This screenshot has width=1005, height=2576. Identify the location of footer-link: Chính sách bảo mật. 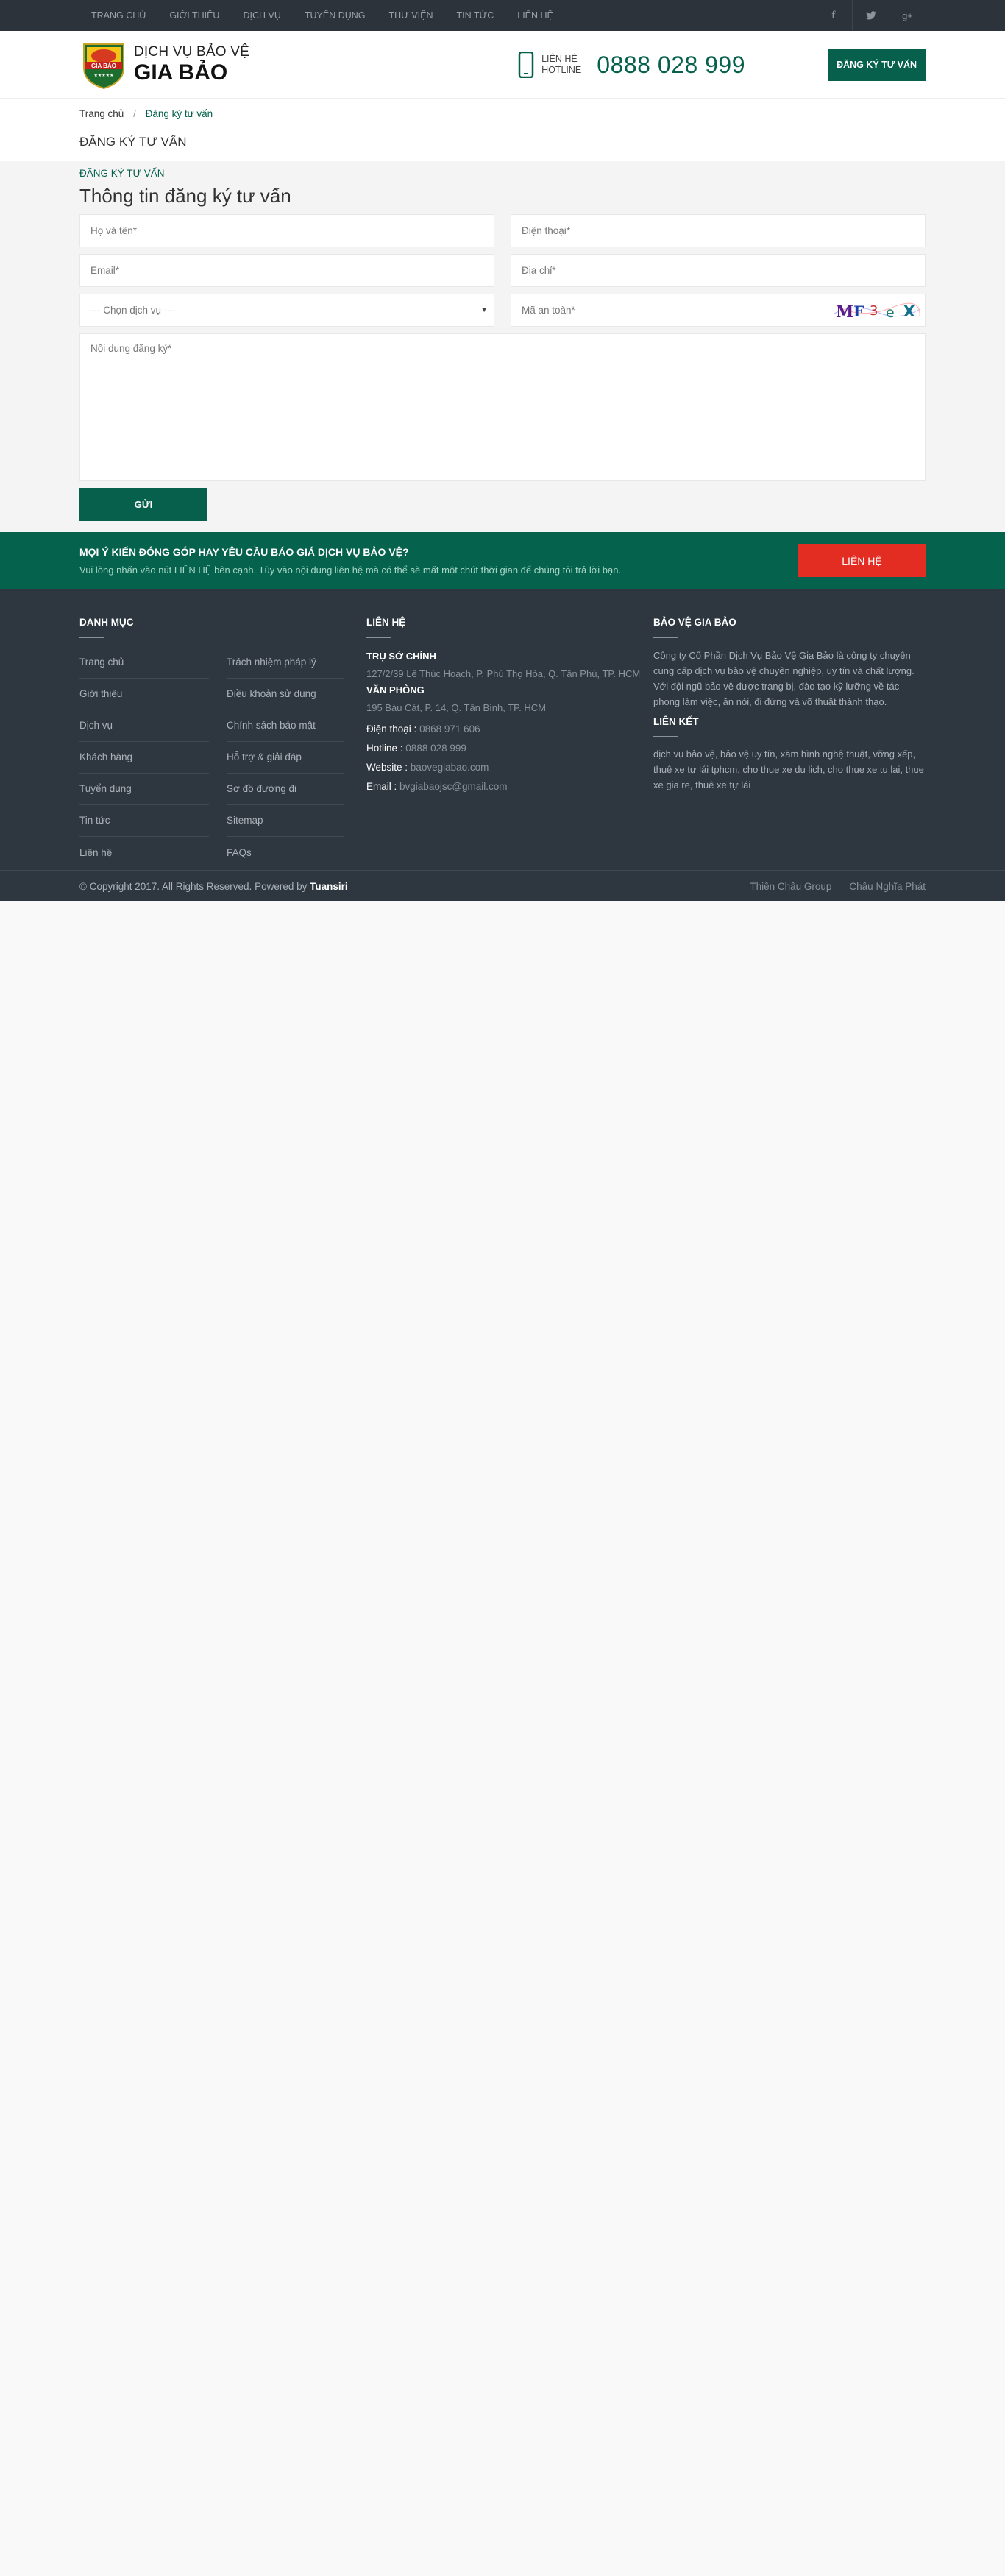
(285, 726).